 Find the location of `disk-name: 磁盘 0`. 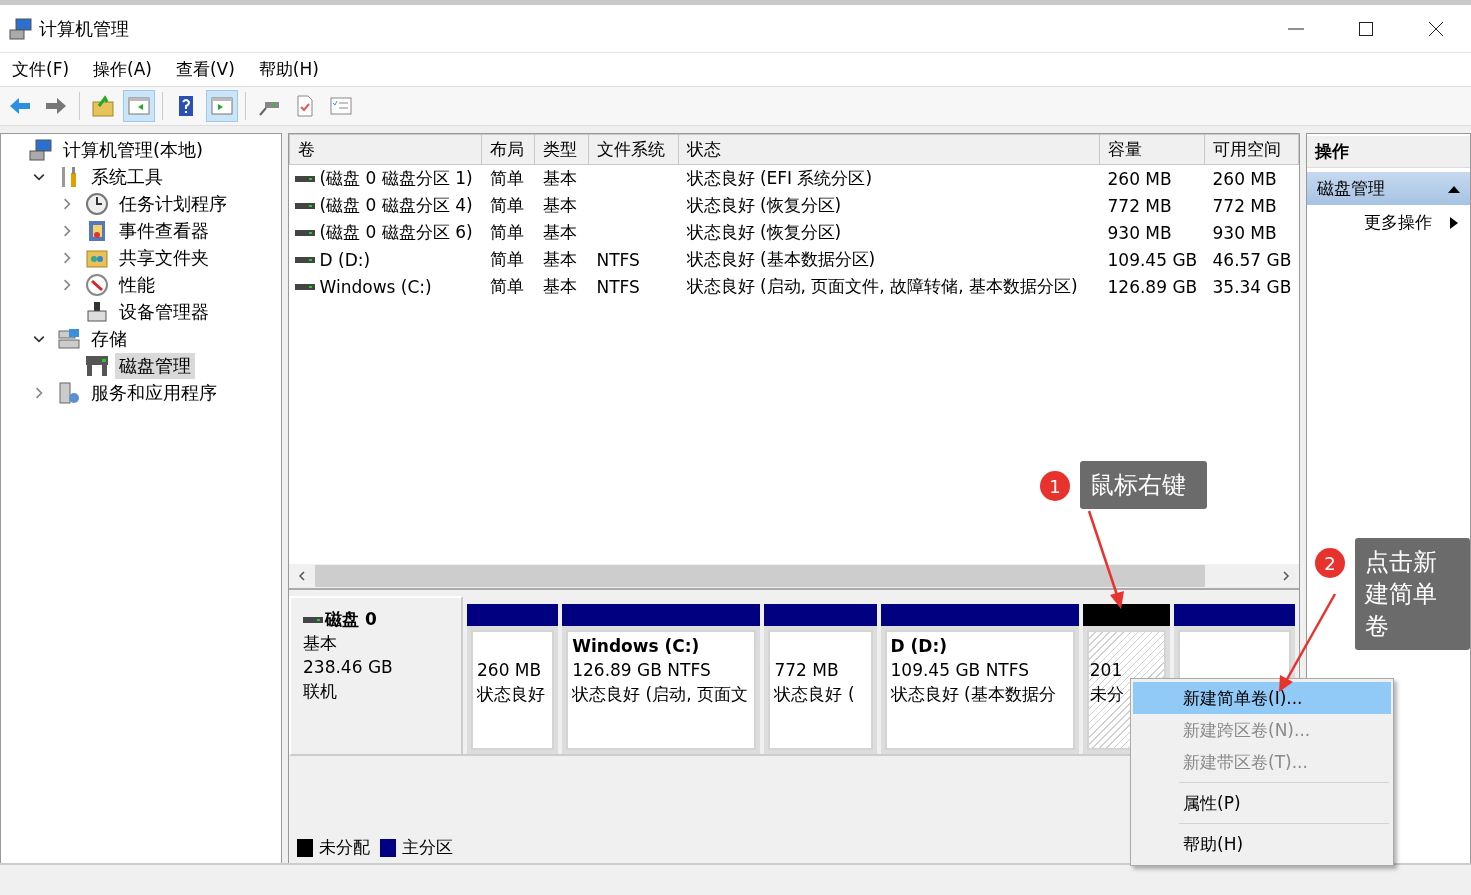

disk-name: 磁盘 0 is located at coordinates (351, 619).